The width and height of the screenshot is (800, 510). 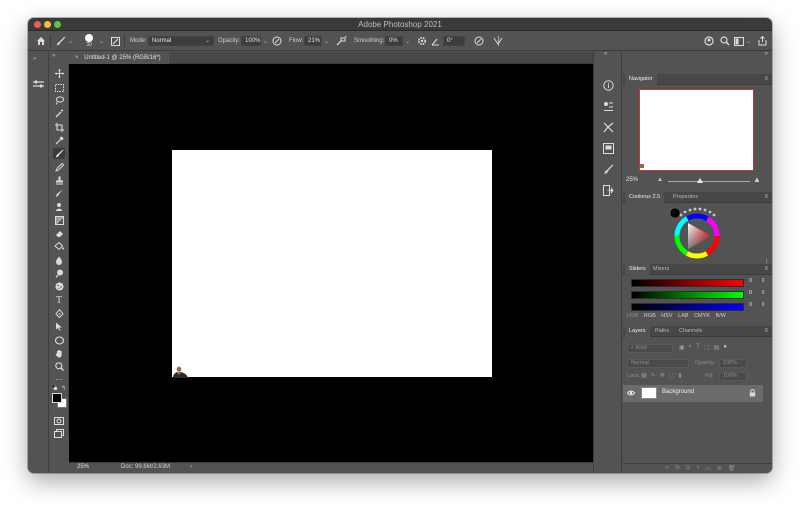 I want to click on link-icon: ∞, so click(x=667, y=468).